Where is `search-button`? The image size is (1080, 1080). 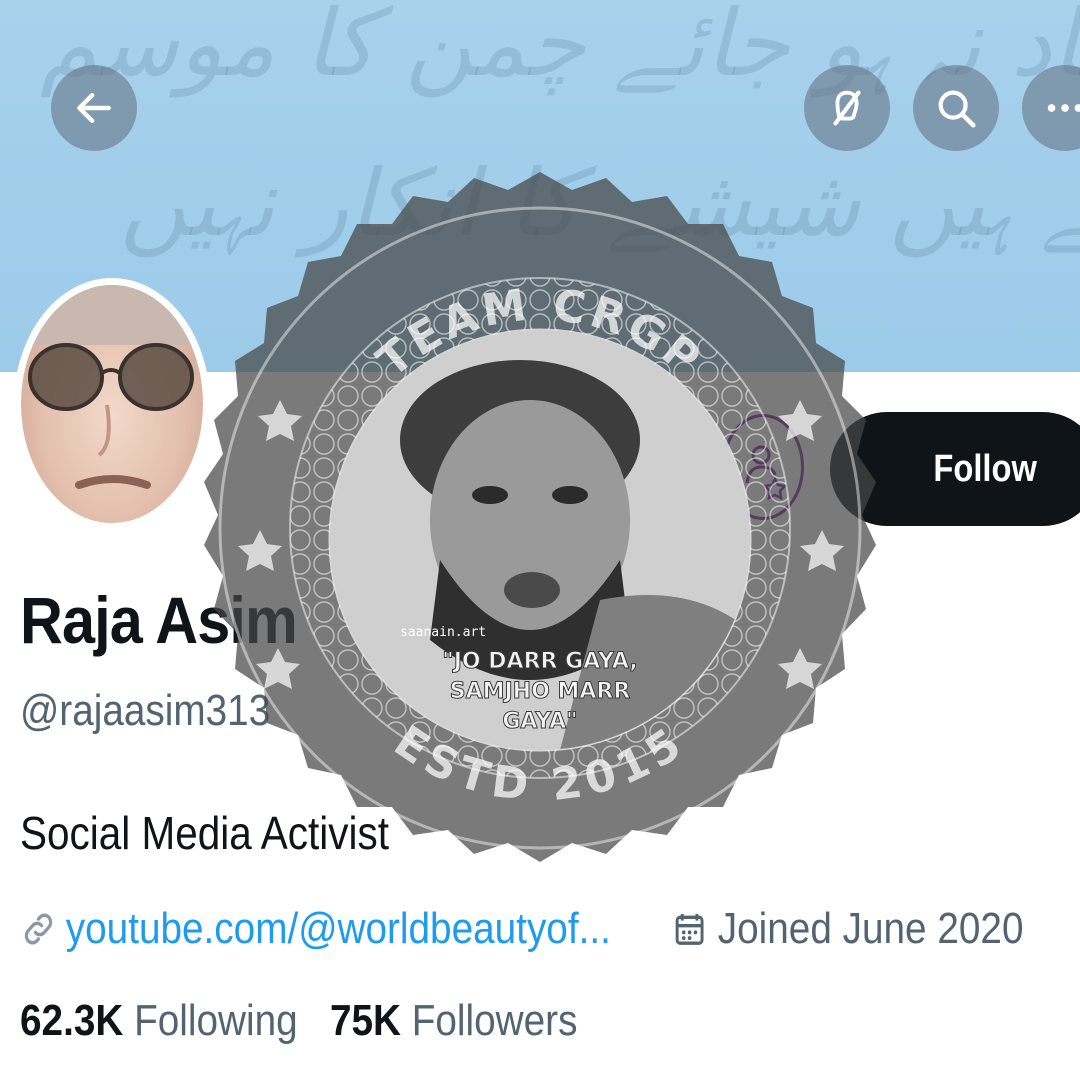 search-button is located at coordinates (956, 108).